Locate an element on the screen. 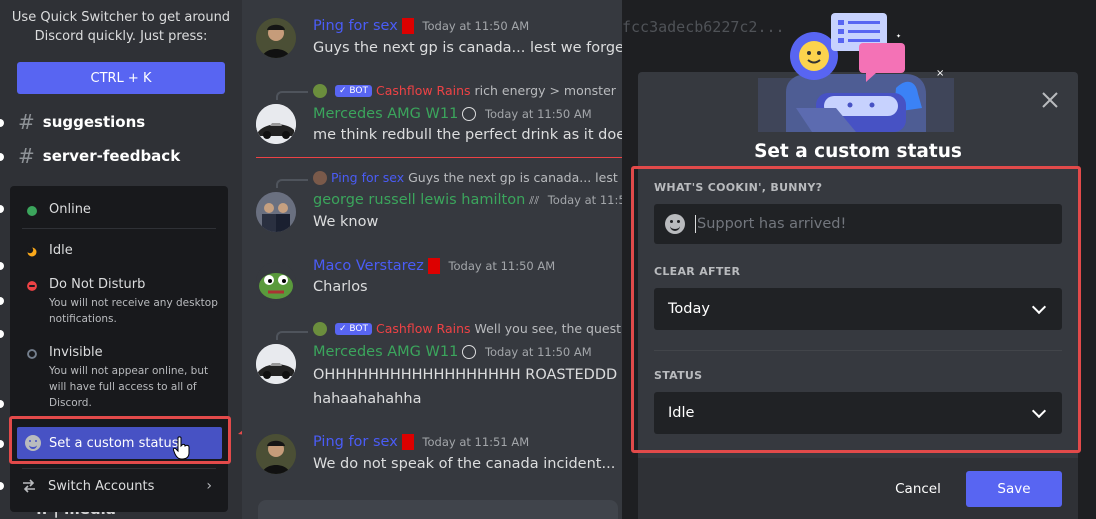 This screenshot has height=519, width=1096. idle-moon-icon is located at coordinates (32, 252).